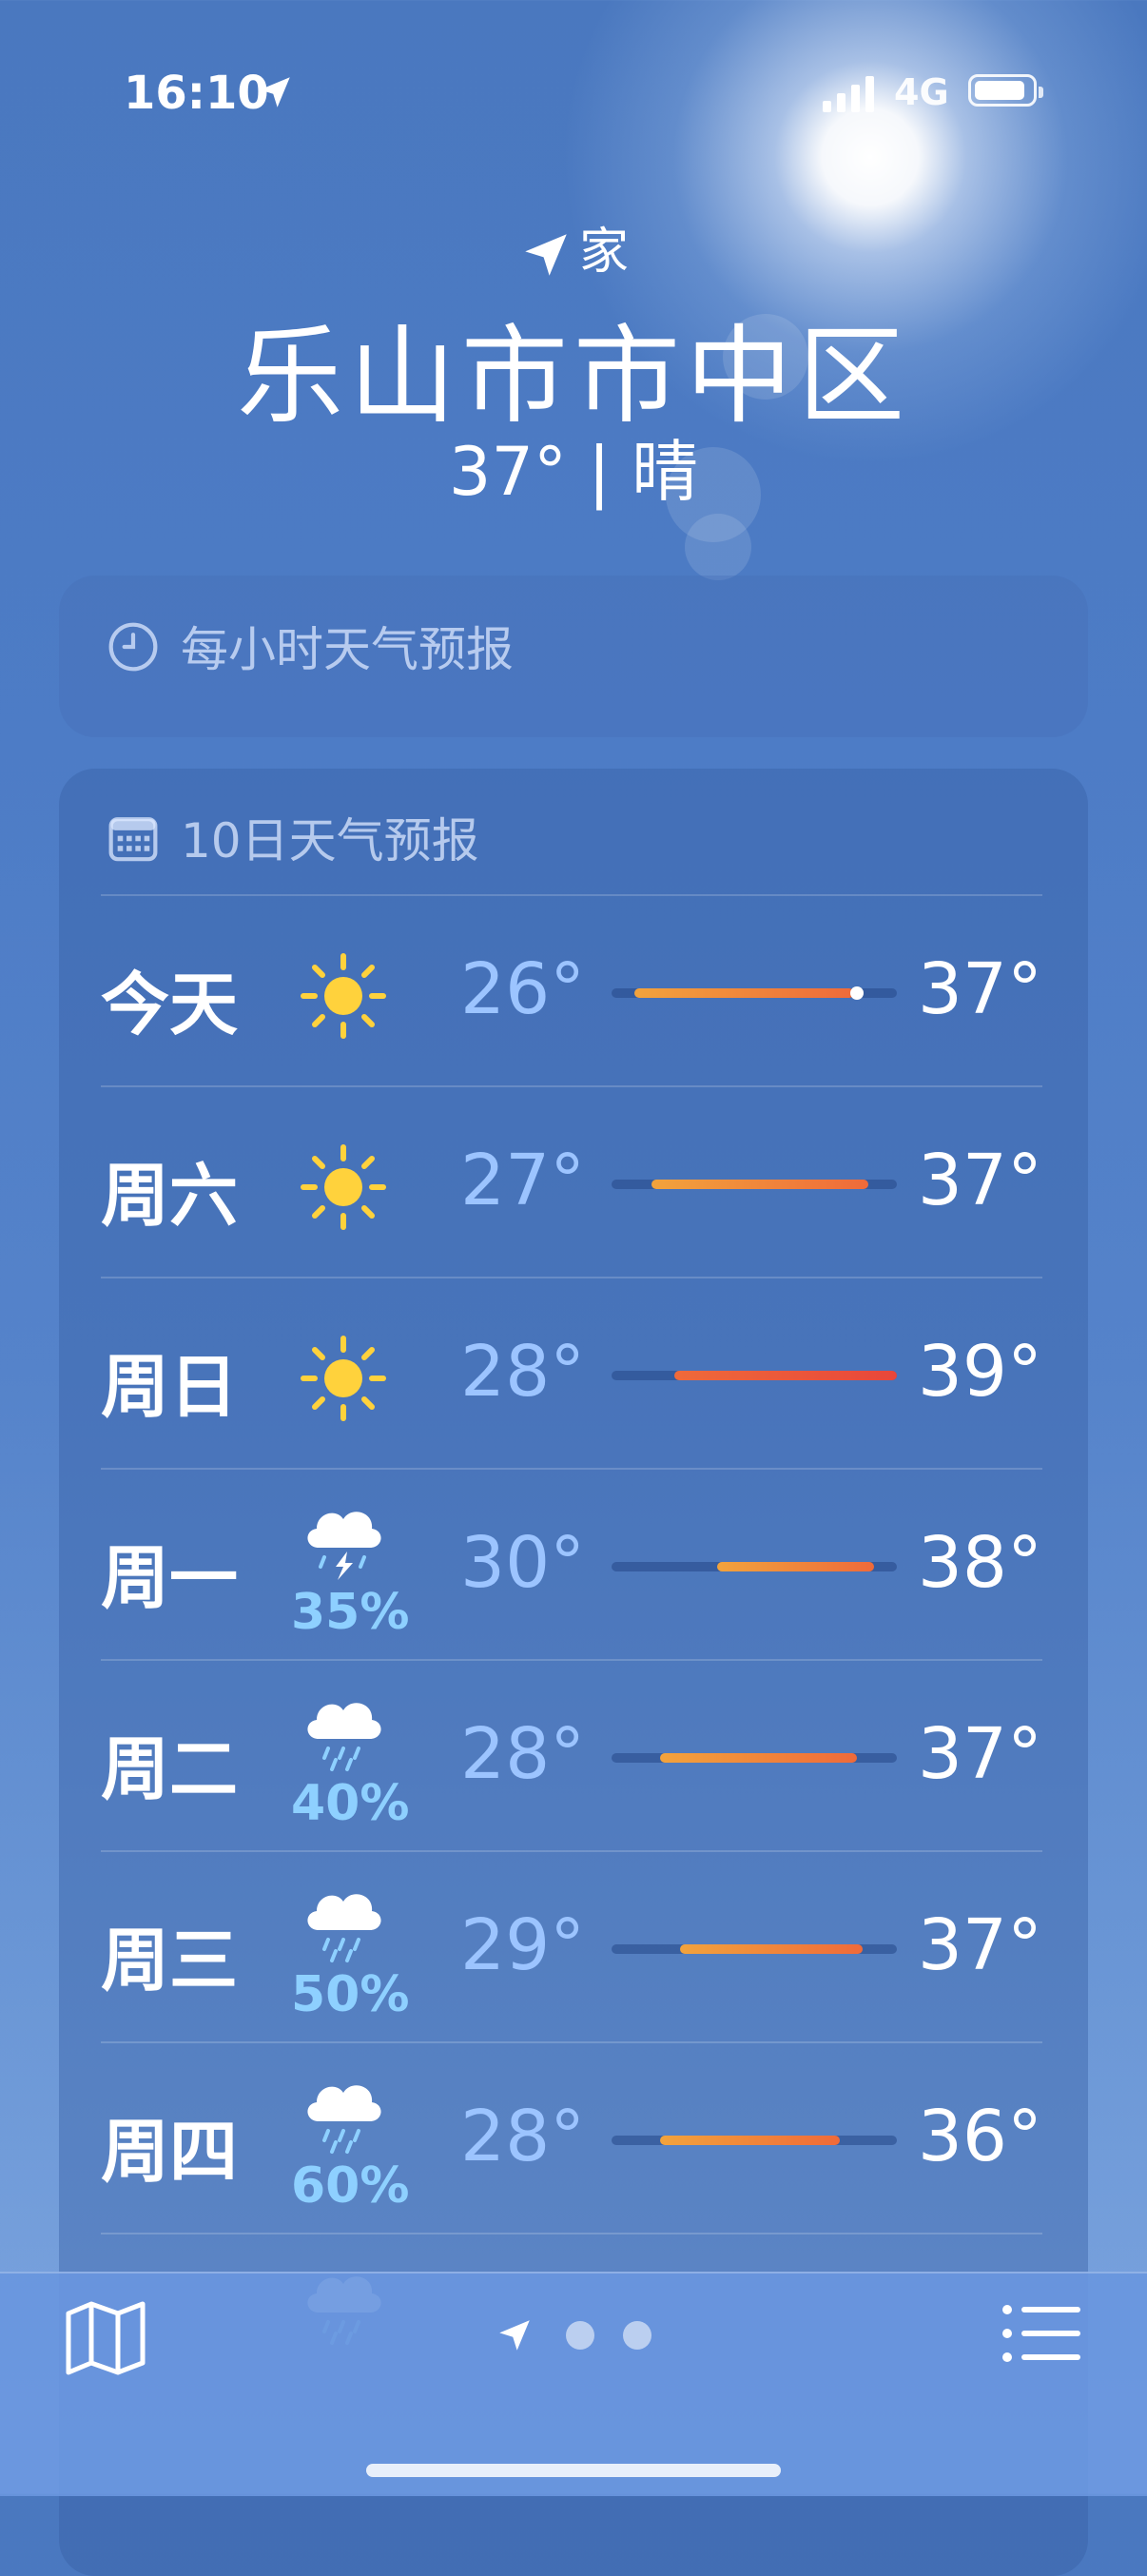 The width and height of the screenshot is (1147, 2576). Describe the element at coordinates (718, 547) in the screenshot. I see `lens-flare` at that location.